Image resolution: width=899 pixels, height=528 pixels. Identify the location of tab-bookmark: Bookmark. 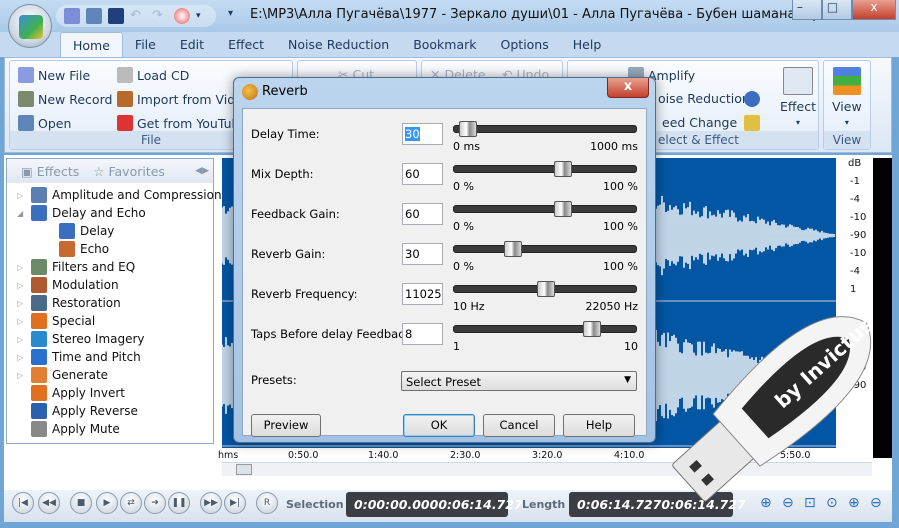
(444, 44).